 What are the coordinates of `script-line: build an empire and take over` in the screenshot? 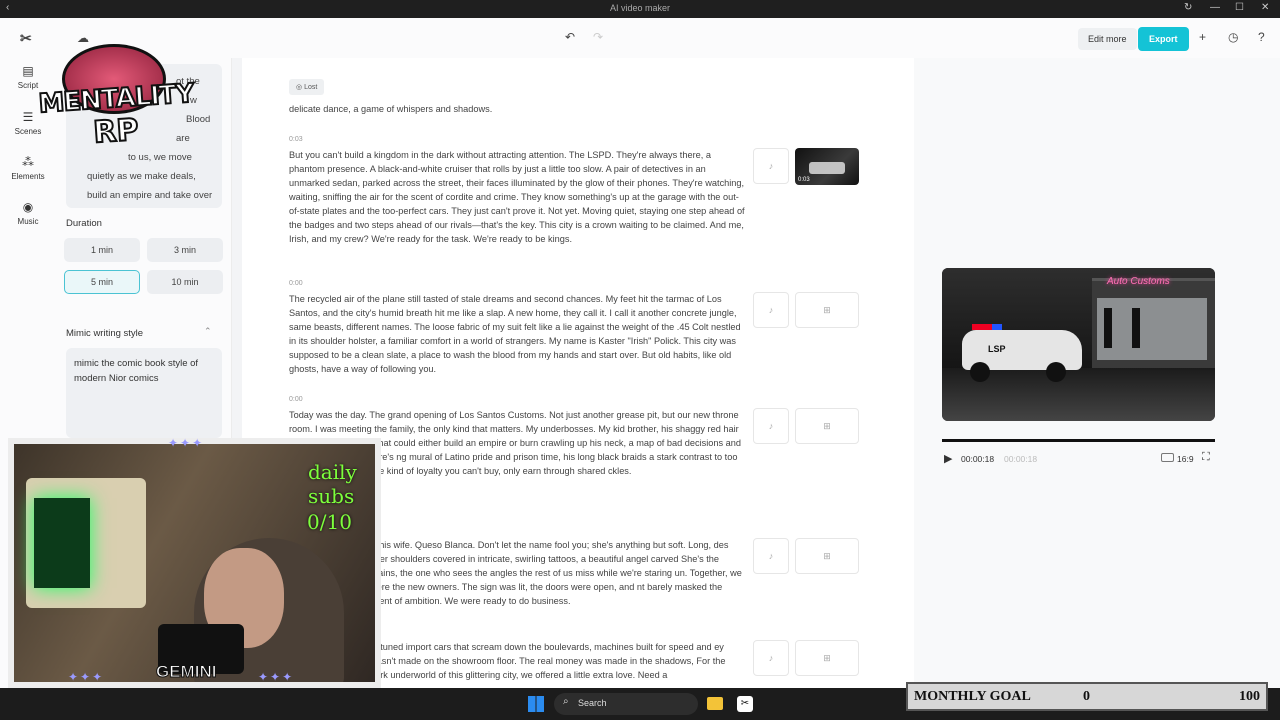 It's located at (150, 195).